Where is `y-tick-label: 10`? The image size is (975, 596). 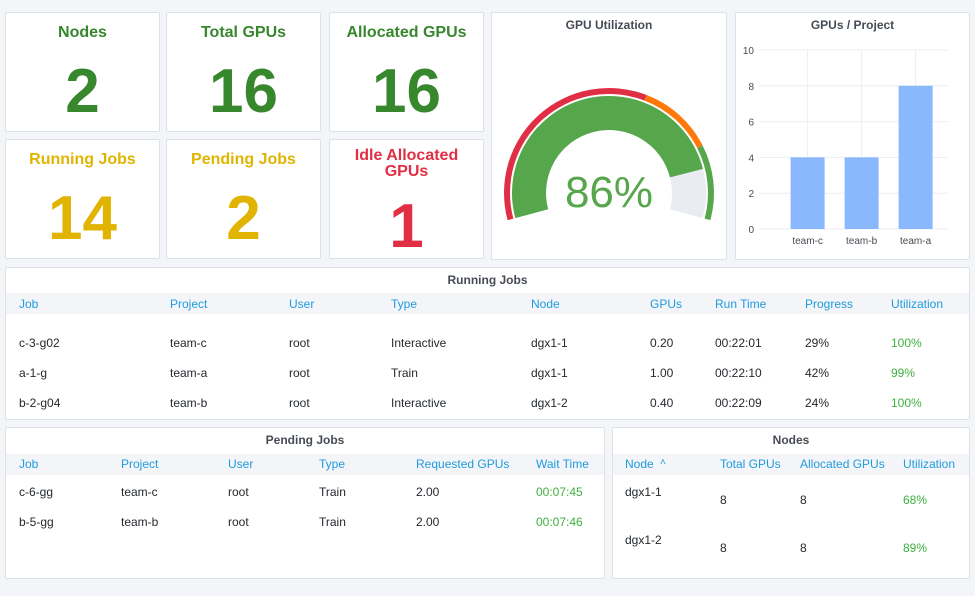 y-tick-label: 10 is located at coordinates (749, 51).